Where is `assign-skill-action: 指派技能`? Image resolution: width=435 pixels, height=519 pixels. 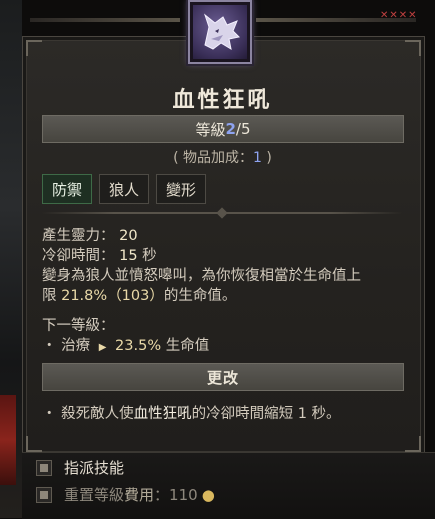
assign-skill-action: 指派技能 is located at coordinates (80, 467).